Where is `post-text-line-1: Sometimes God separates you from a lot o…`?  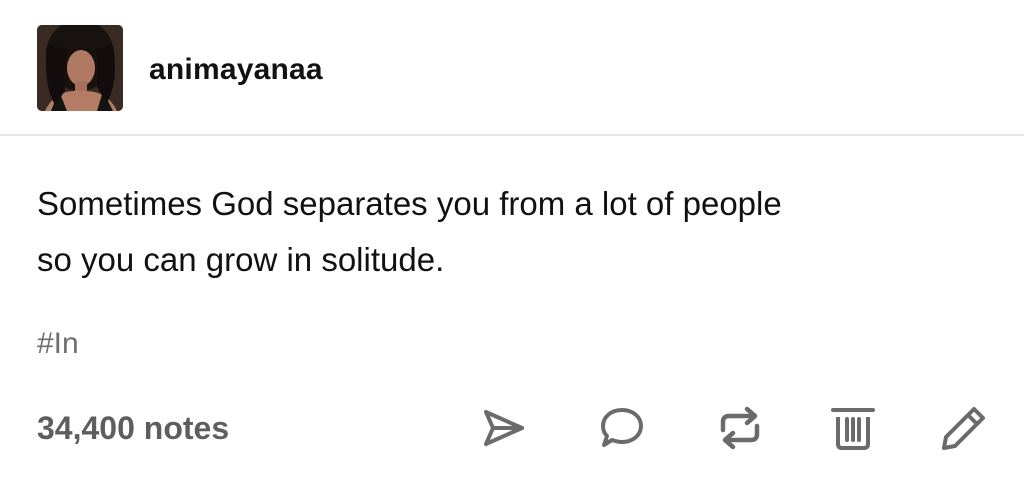
post-text-line-1: Sometimes God separates you from a lot o… is located at coordinates (409, 203).